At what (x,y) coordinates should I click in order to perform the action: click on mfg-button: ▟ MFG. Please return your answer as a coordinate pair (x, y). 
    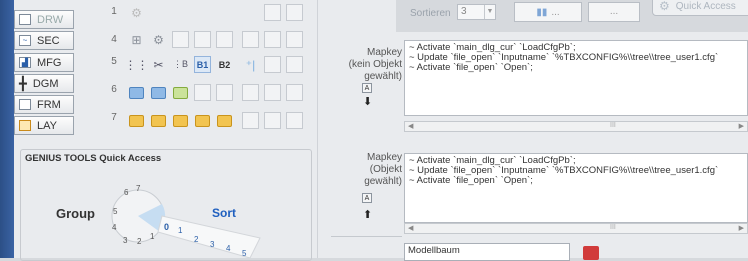
    Looking at the image, I should click on (44, 62).